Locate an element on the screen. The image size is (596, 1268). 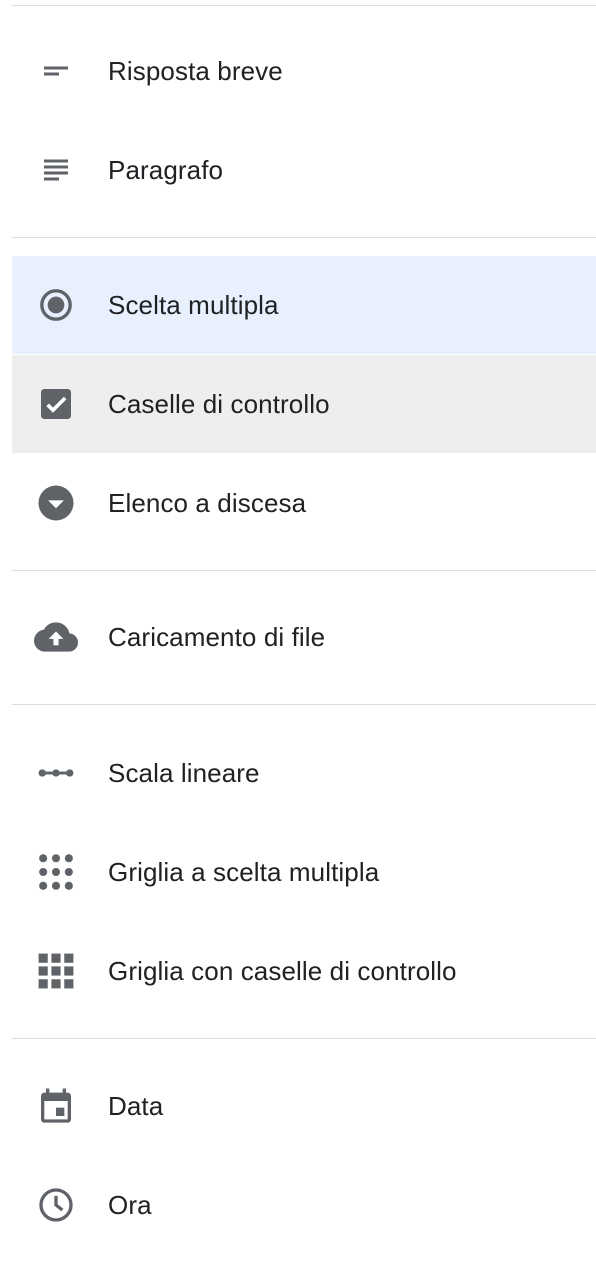
checkbox-icon is located at coordinates (56, 404).